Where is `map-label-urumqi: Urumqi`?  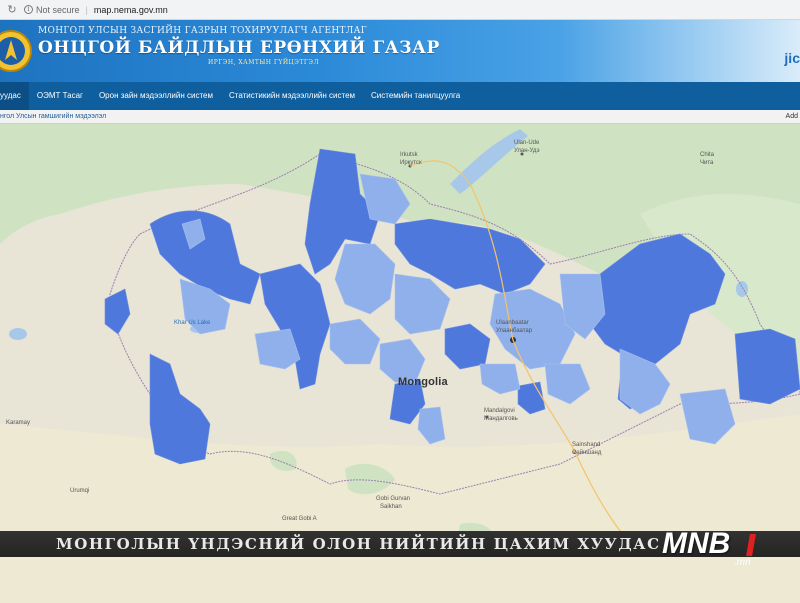
map-label-urumqi: Urumqi is located at coordinates (80, 491).